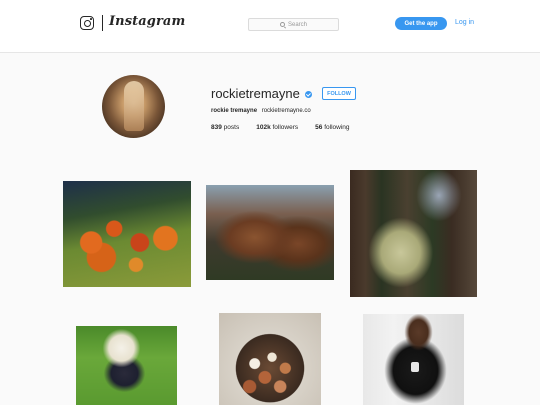  I want to click on following-count: 56, so click(319, 127).